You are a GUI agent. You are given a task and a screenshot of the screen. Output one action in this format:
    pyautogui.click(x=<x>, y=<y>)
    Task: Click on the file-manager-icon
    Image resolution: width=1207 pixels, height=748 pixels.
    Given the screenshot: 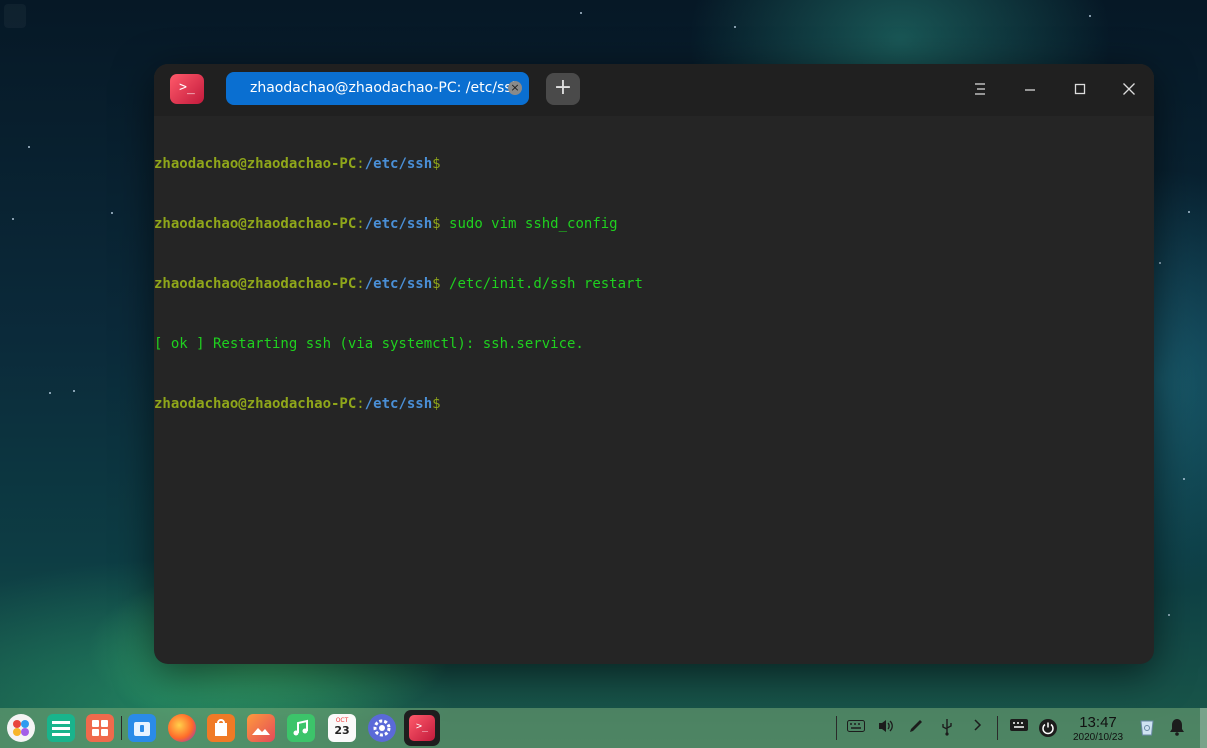 What is the action you would take?
    pyautogui.click(x=142, y=728)
    